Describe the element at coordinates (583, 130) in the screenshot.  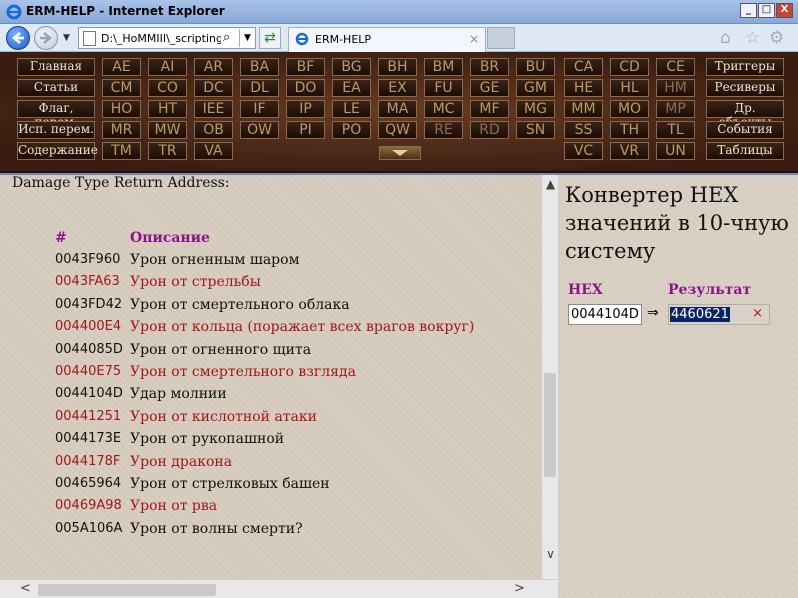
I see `receiver-button-ss: SS` at that location.